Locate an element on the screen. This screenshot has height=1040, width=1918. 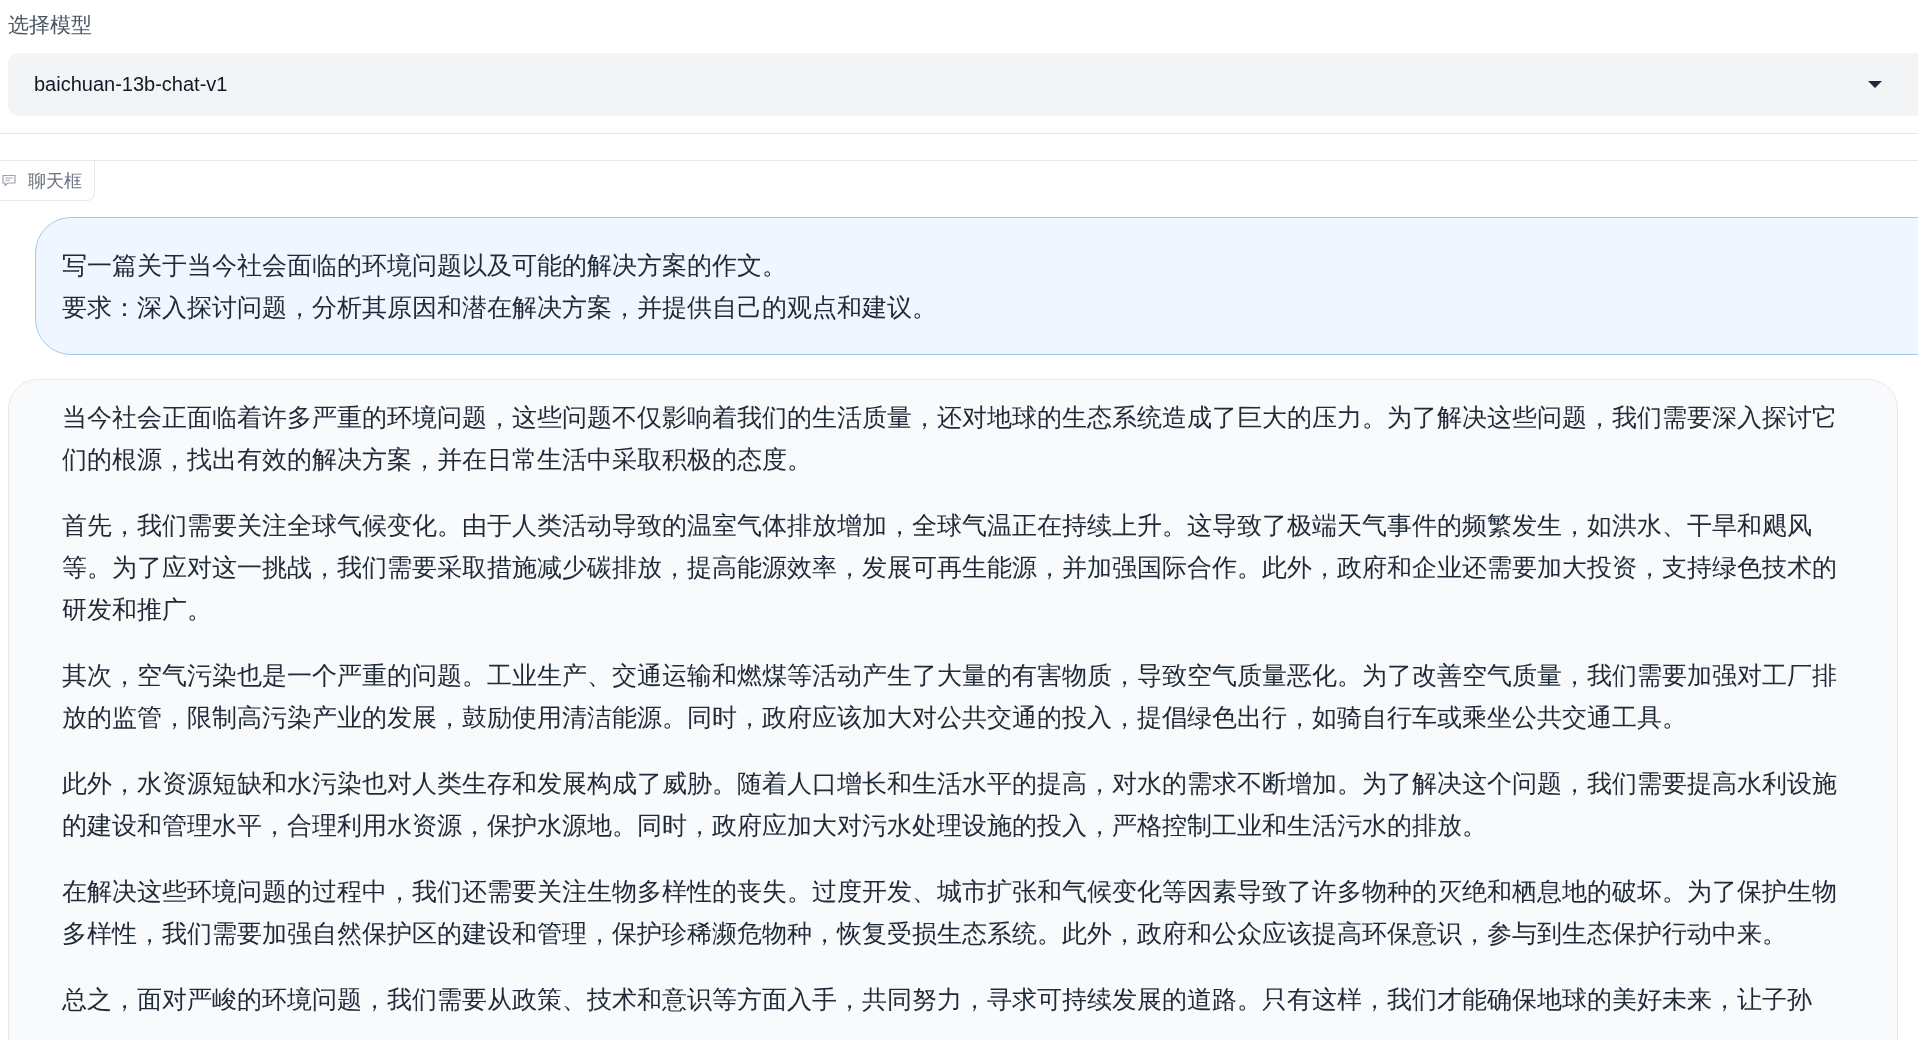
message-text: 要求：深入探讨问题，分析其原因和潜在解决方案，并提供自己的观点和建议。 is located at coordinates (499, 307).